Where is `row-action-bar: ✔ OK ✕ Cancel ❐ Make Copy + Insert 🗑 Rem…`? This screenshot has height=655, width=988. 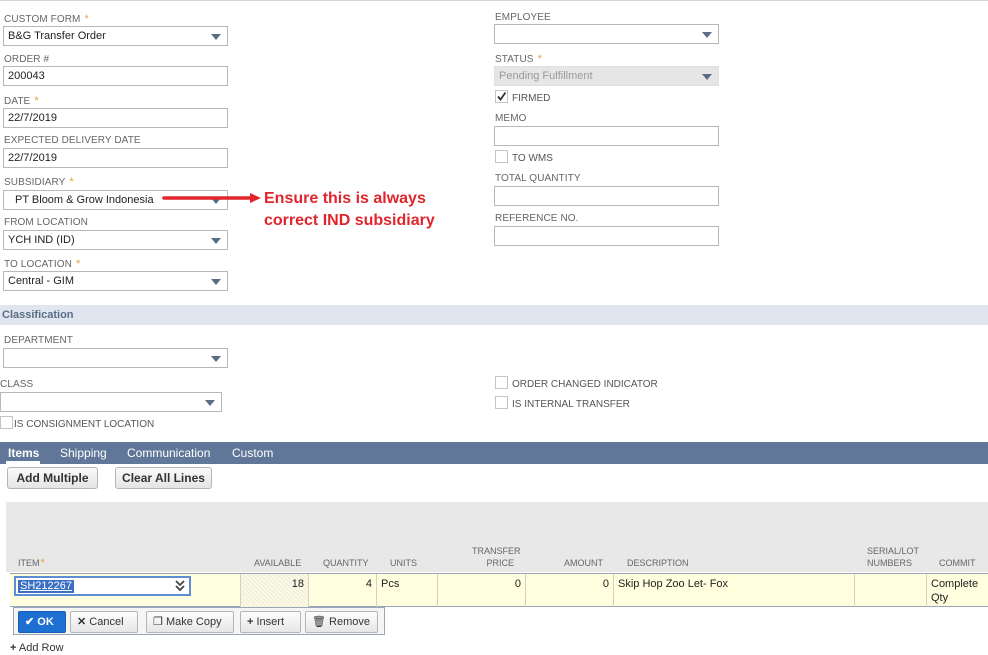
row-action-bar: ✔ OK ✕ Cancel ❐ Make Copy + Insert 🗑 Rem… is located at coordinates (199, 621).